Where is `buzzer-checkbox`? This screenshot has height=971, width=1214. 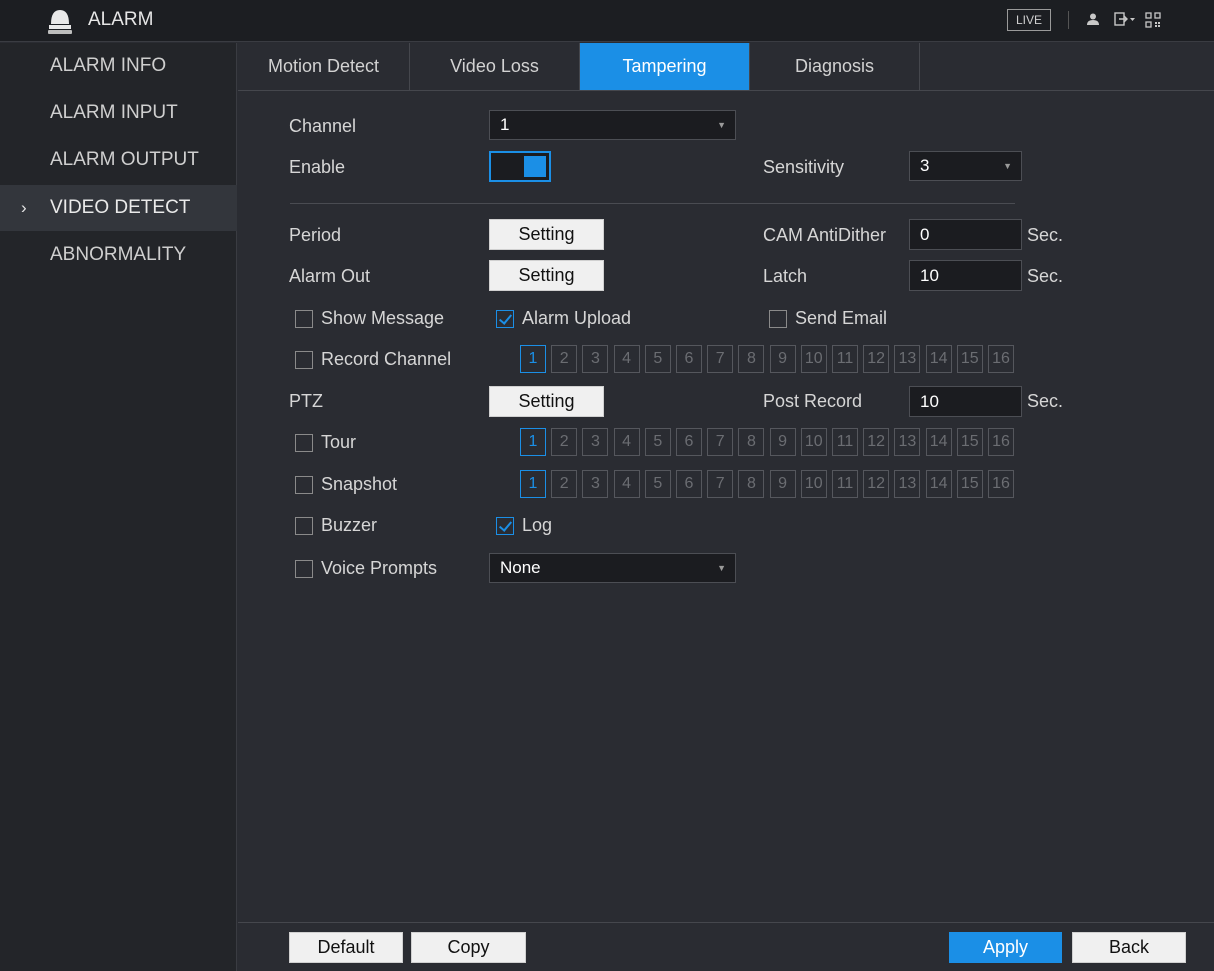
buzzer-checkbox is located at coordinates (304, 526).